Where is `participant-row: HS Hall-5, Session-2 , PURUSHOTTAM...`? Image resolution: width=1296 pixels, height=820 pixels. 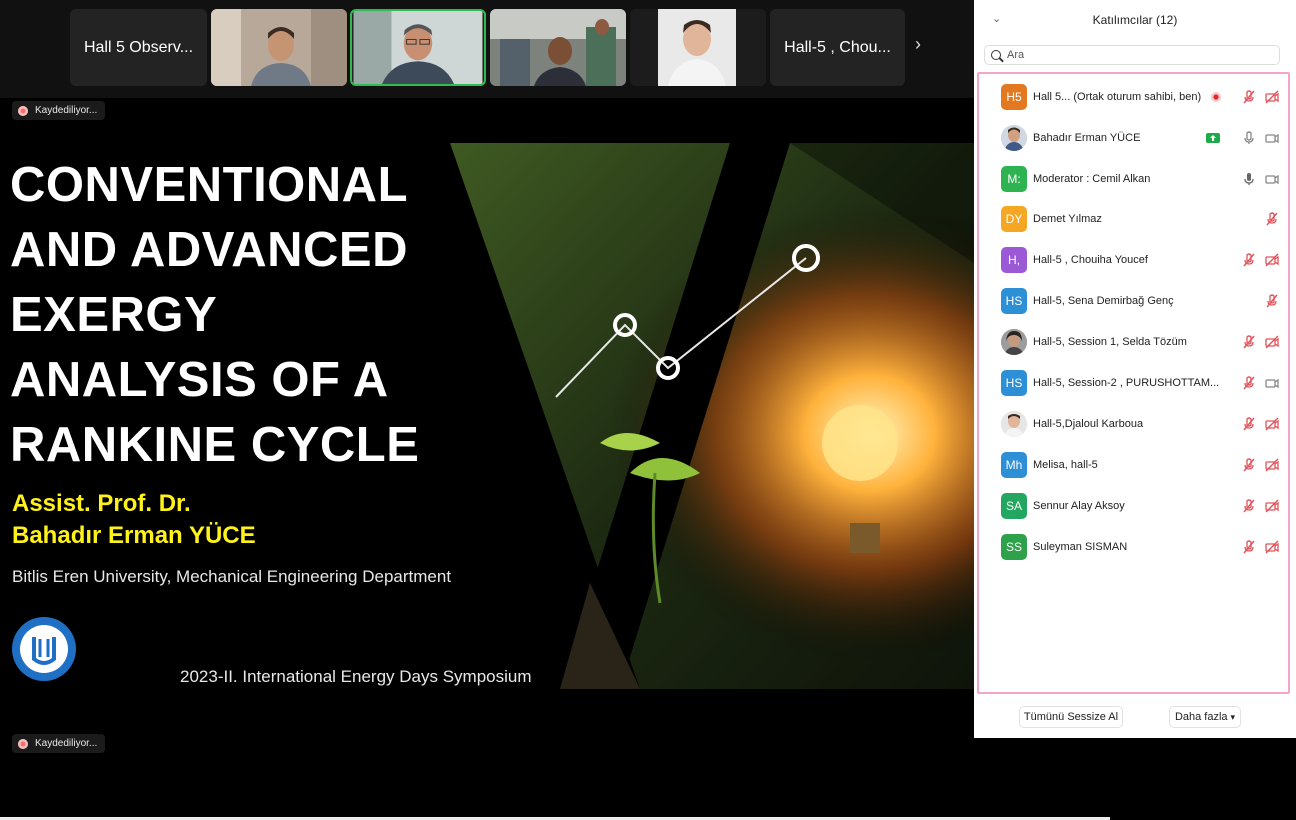 participant-row: HS Hall-5, Session-2 , PURUSHOTTAM... is located at coordinates (1133, 383).